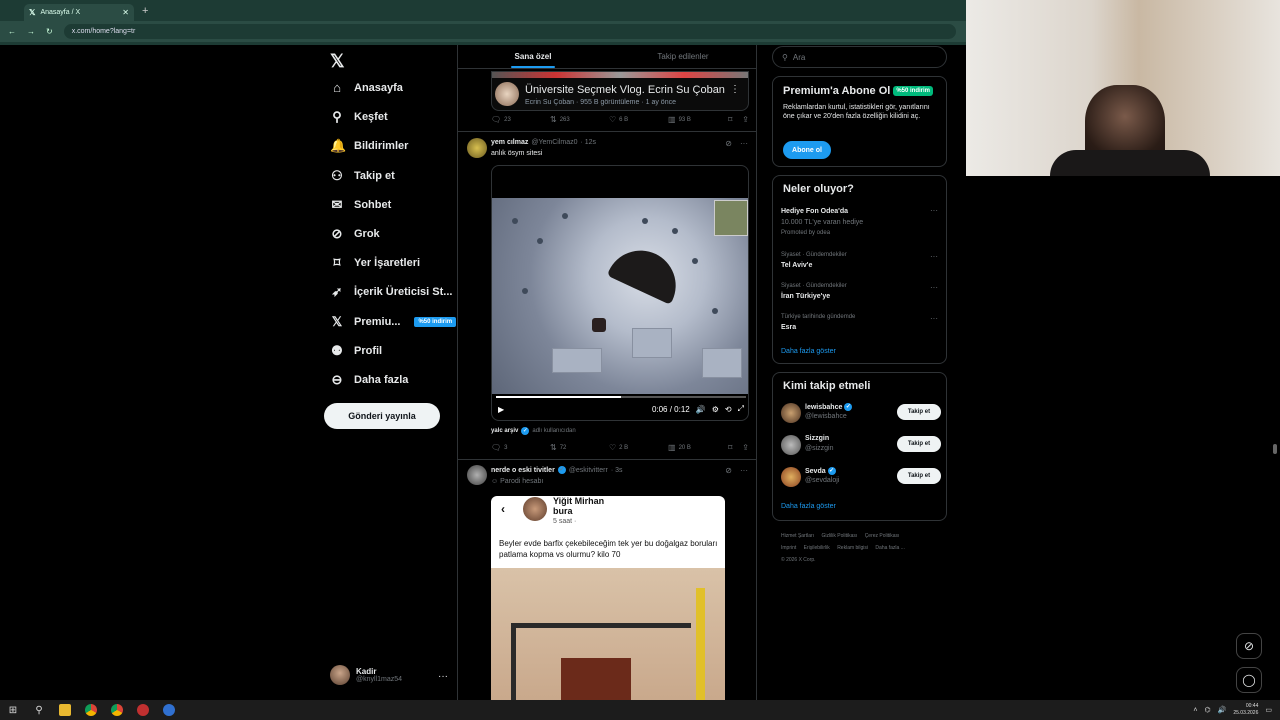 The height and width of the screenshot is (720, 1280). What do you see at coordinates (393, 322) in the screenshot?
I see `sidebar-item-x-premium: 𝕏 Premiu... %50 indirim` at bounding box center [393, 322].